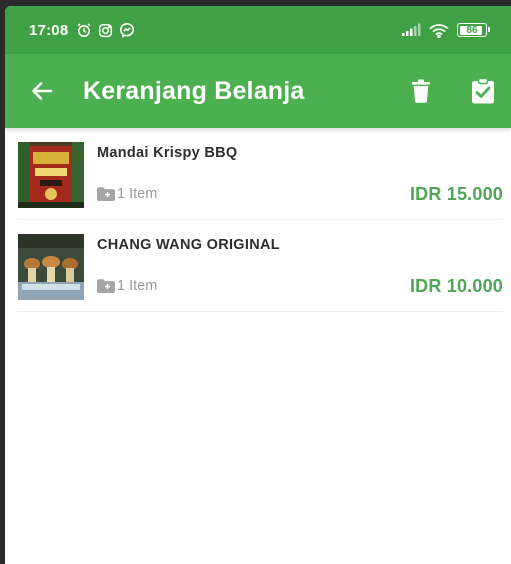  Describe the element at coordinates (439, 30) in the screenshot. I see `wifi-icon` at that location.